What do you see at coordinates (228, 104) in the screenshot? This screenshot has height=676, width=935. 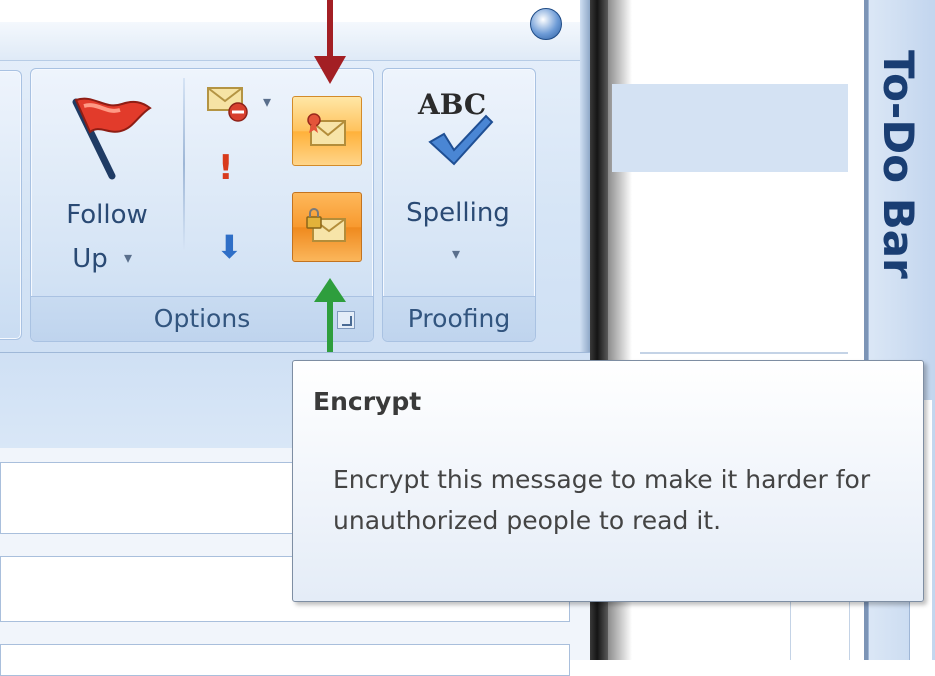 I see `envelope-permission-icon` at bounding box center [228, 104].